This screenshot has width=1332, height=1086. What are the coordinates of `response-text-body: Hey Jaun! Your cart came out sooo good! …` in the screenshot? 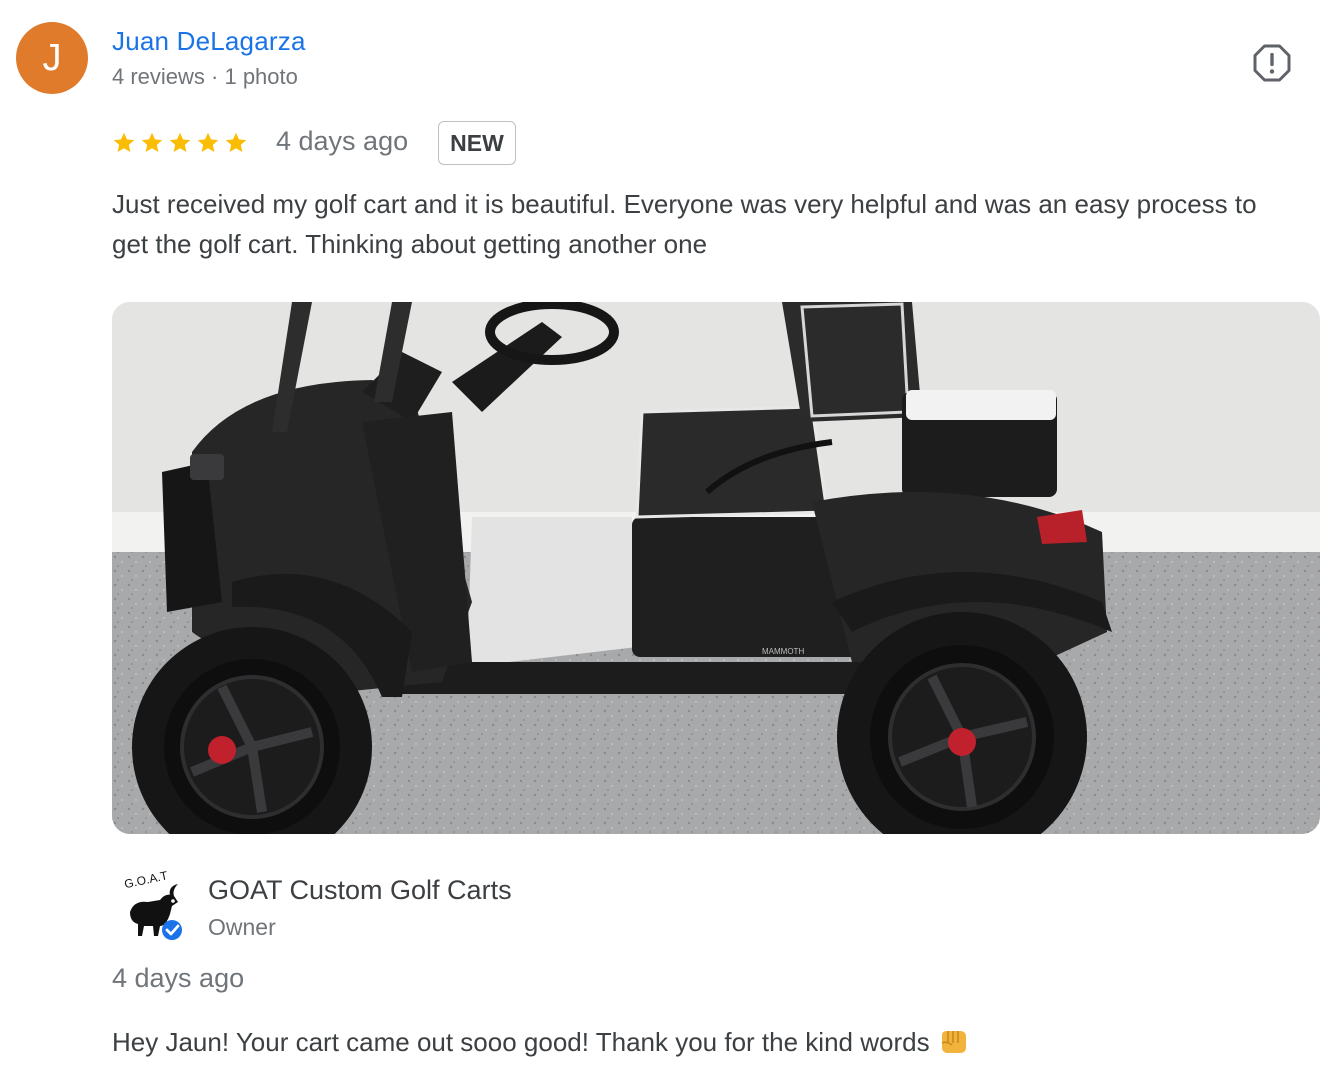 It's located at (521, 1042).